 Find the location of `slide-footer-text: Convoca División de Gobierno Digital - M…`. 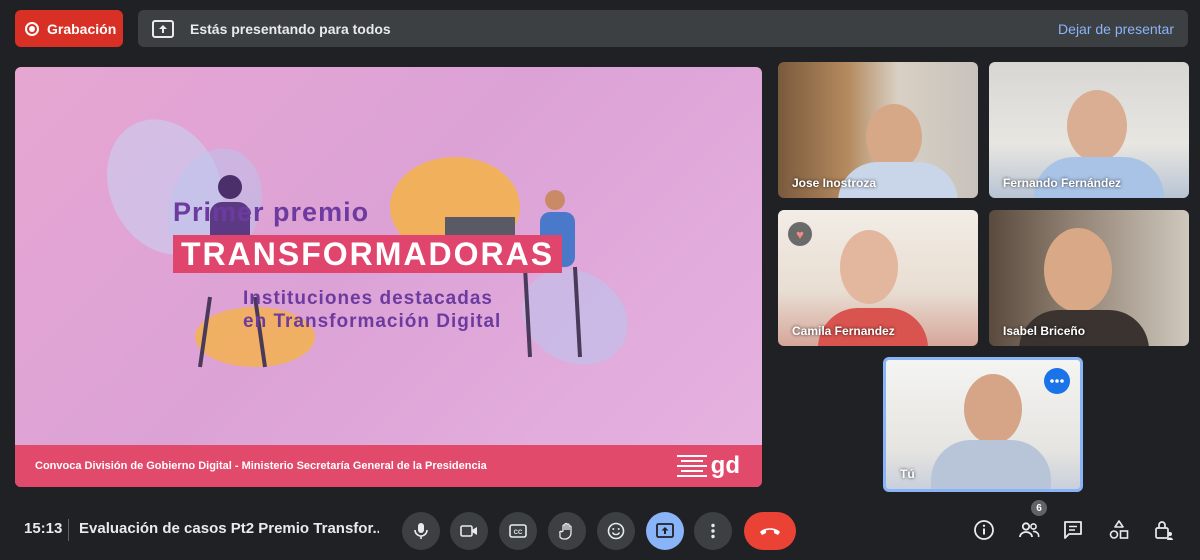

slide-footer-text: Convoca División de Gobierno Digital - M… is located at coordinates (261, 466).